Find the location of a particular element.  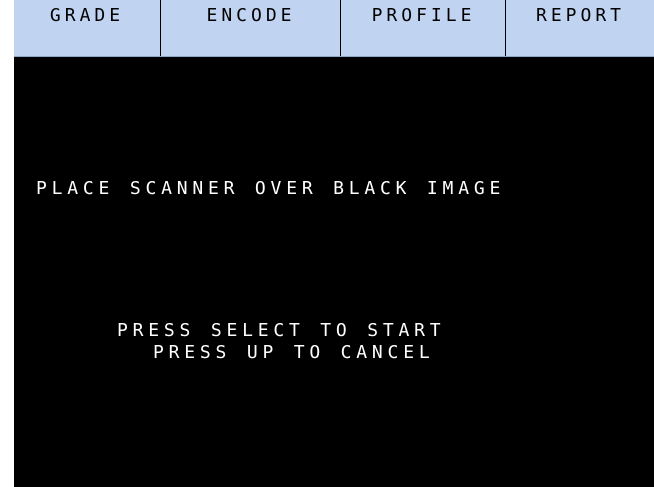

cancel-prompt-text: PRESS UP TO CANCEL is located at coordinates (294, 352).